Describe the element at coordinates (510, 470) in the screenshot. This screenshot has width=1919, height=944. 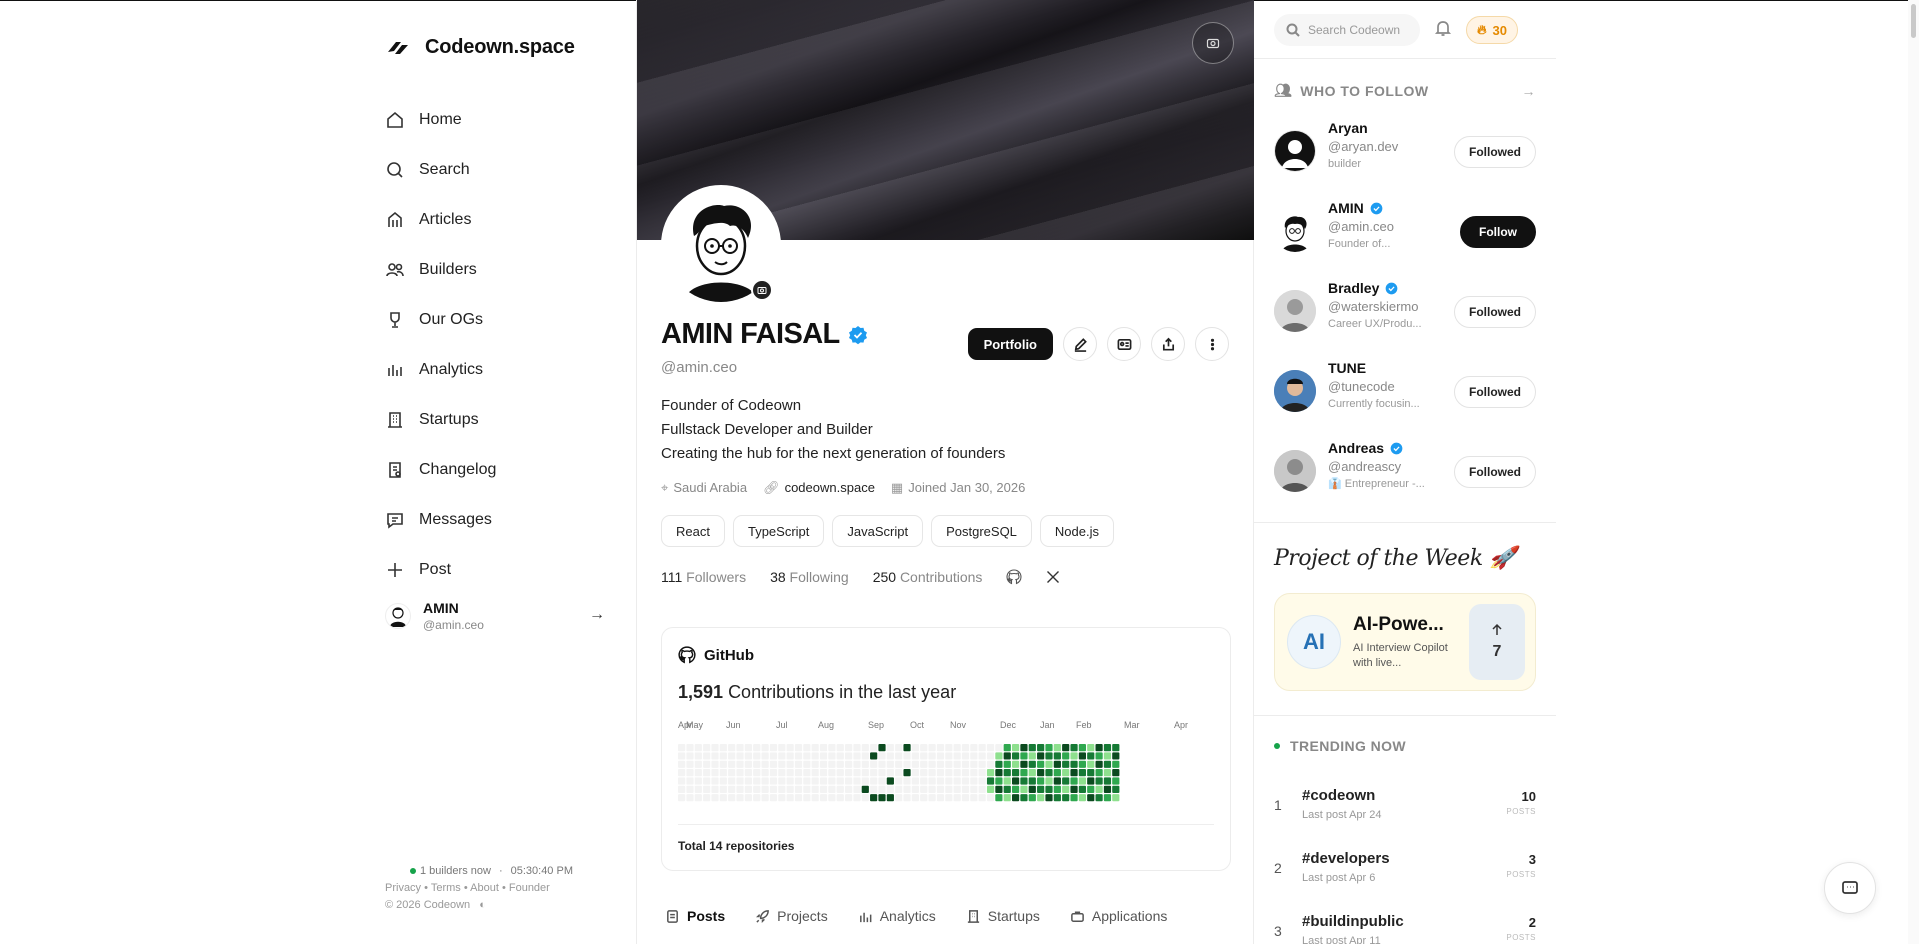
I see `nav-item-changelog: Changelog` at that location.